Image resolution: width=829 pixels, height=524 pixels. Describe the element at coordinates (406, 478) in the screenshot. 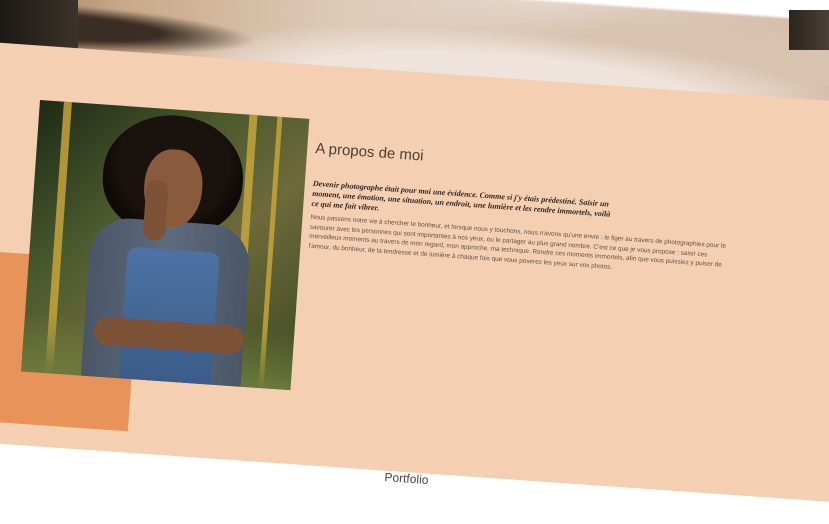

I see `portfolio-heading: Portfolio` at that location.